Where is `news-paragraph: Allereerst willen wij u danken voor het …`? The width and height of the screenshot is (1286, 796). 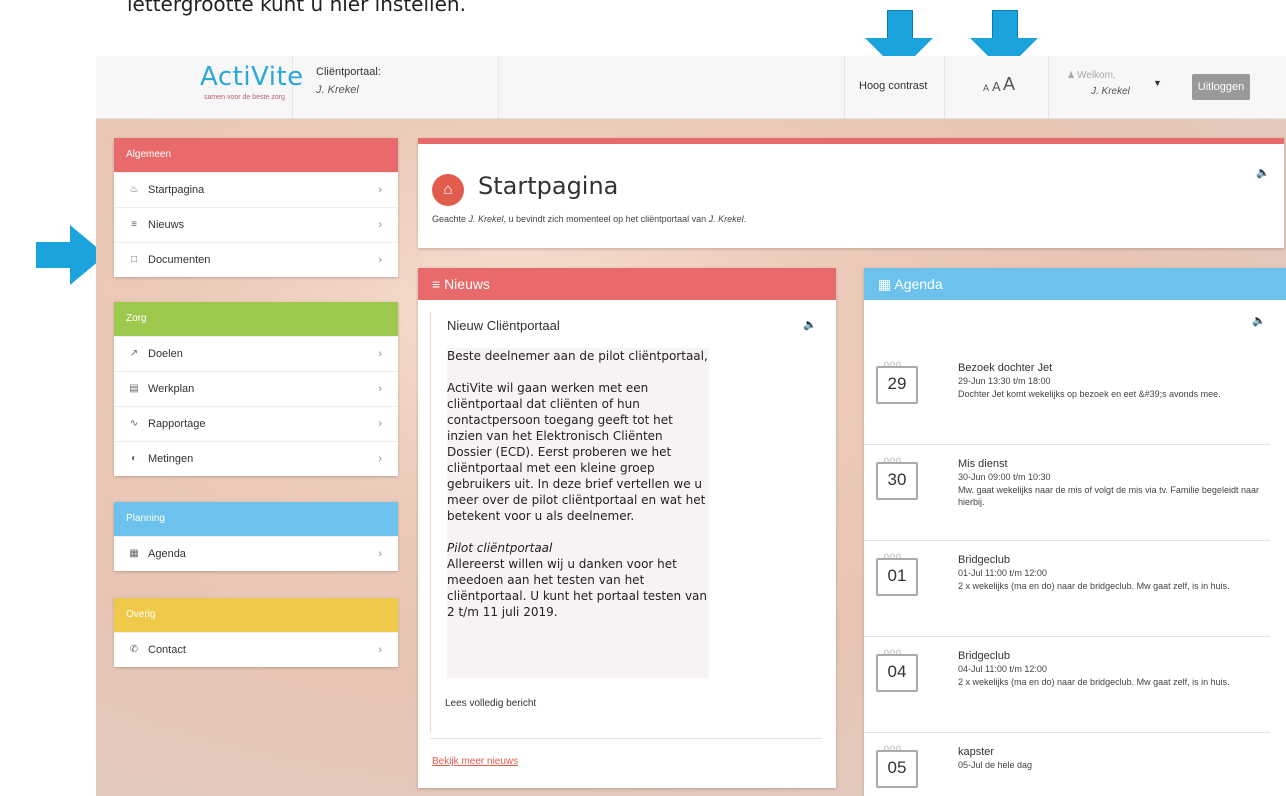 news-paragraph: Allereerst willen wij u danken voor het … is located at coordinates (577, 588).